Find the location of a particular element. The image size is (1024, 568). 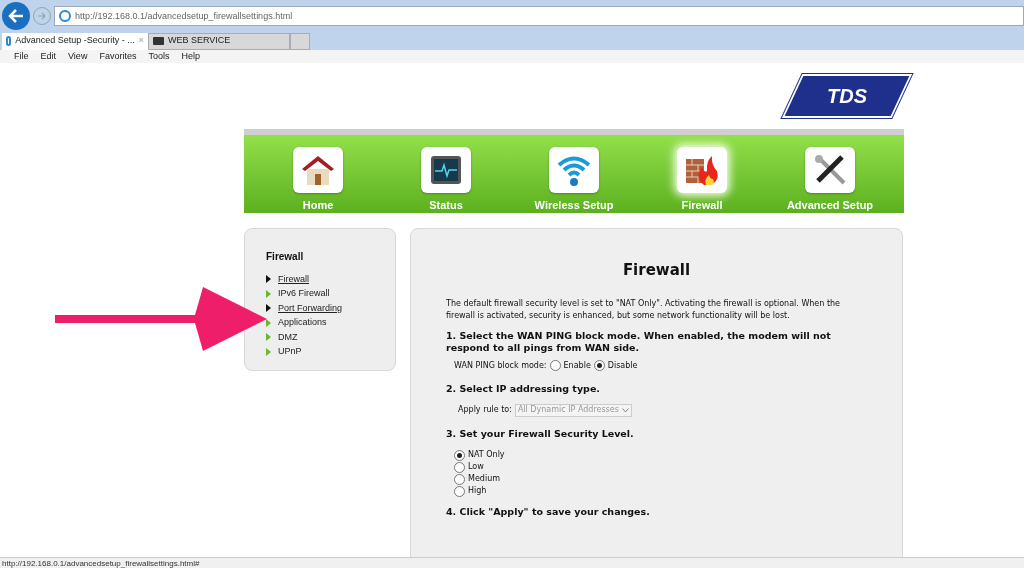

menu-item: Tools is located at coordinates (159, 56).